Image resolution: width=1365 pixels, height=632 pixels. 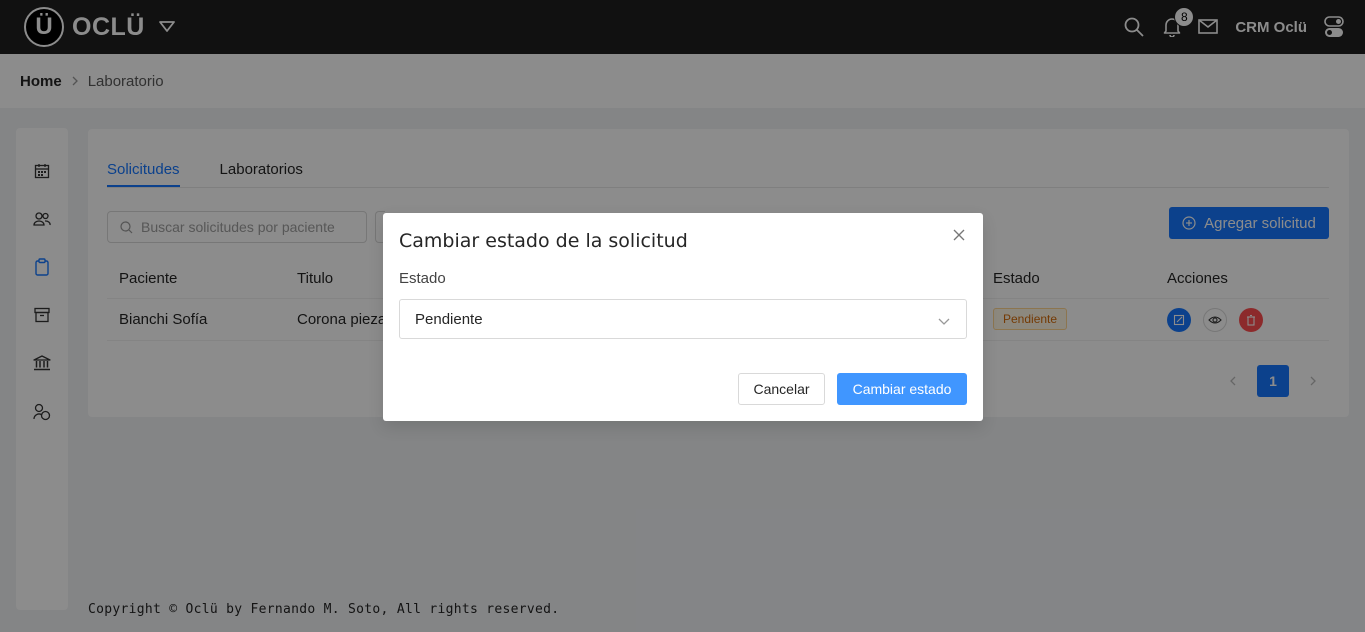 I want to click on chevron-down-icon, so click(x=944, y=321).